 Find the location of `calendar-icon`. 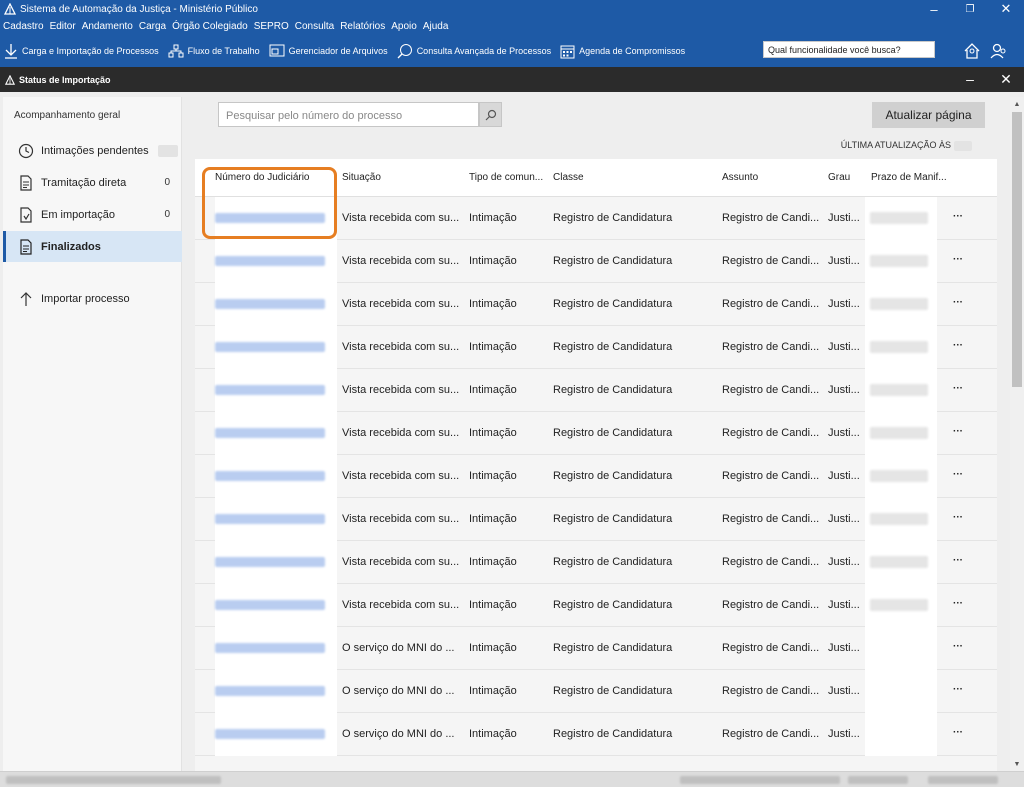

calendar-icon is located at coordinates (567, 51).